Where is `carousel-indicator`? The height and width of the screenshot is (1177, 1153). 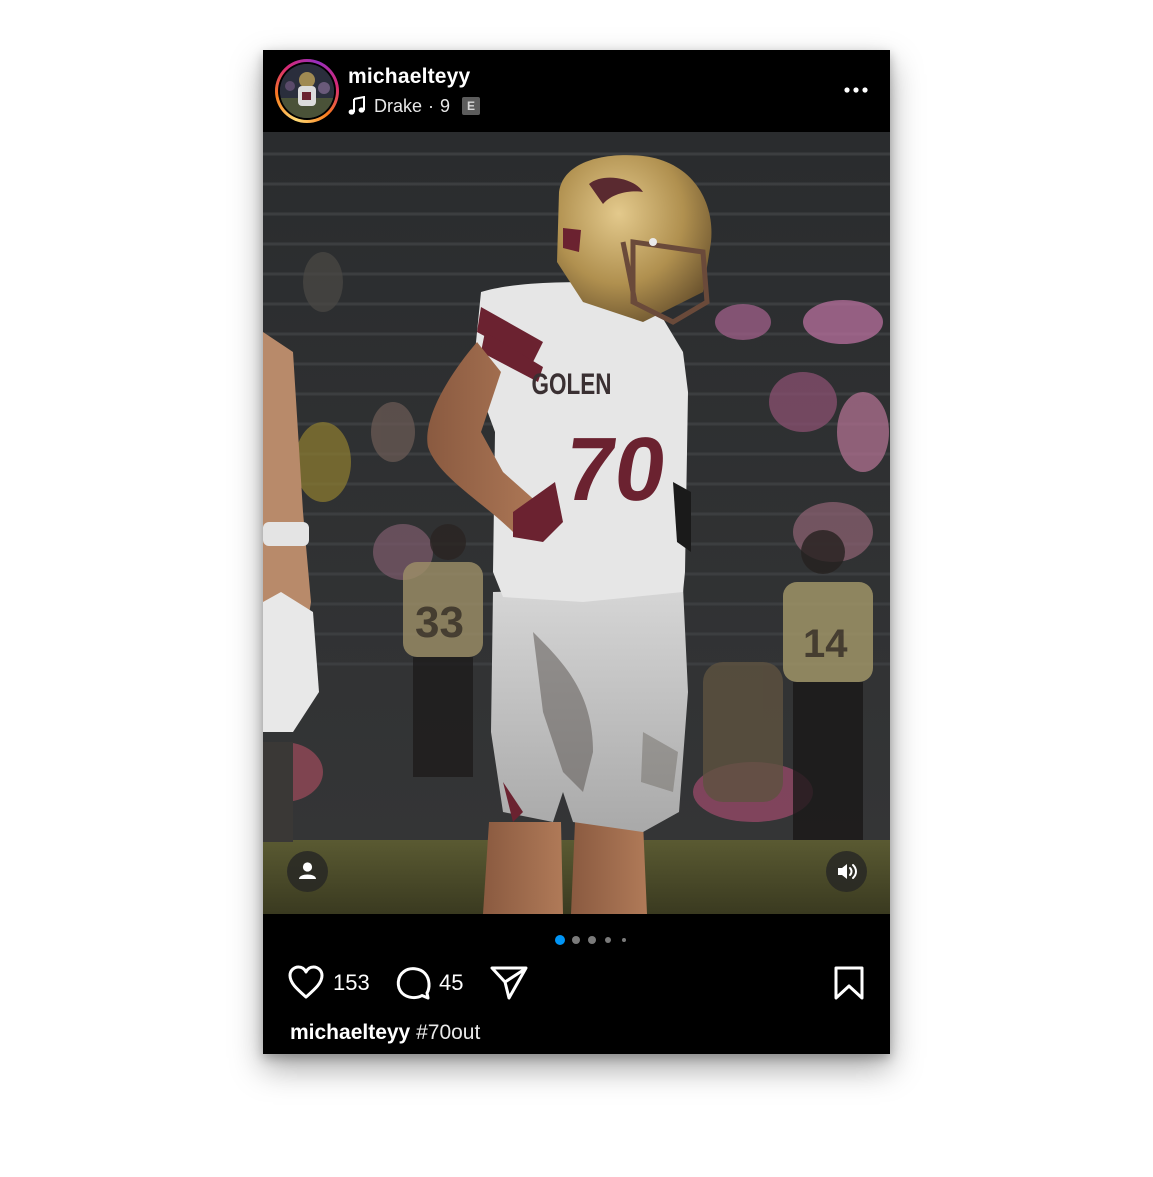 carousel-indicator is located at coordinates (576, 940).